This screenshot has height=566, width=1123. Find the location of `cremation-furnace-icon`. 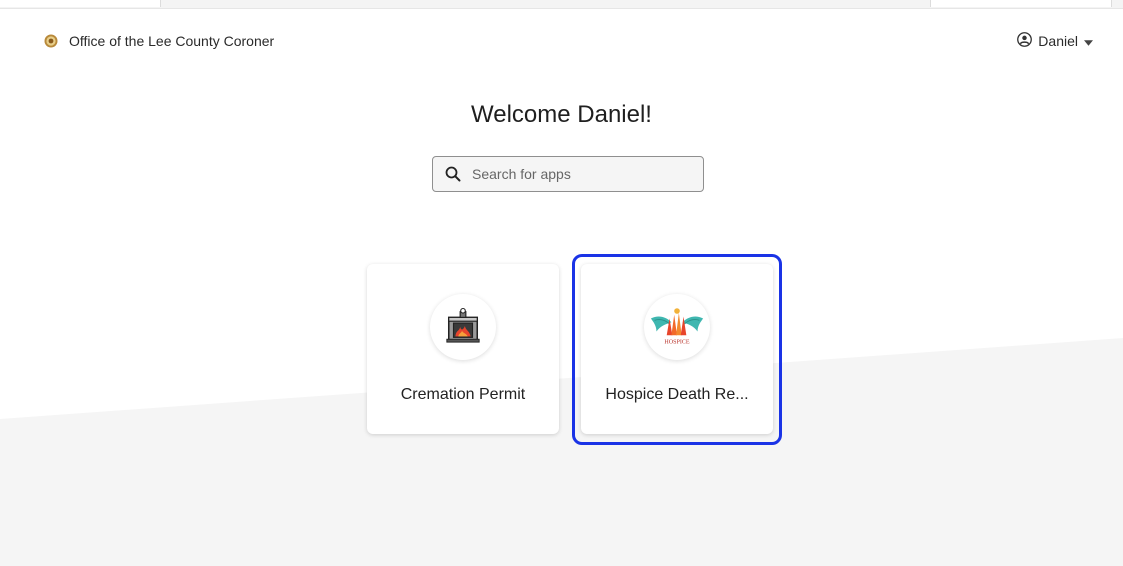

cremation-furnace-icon is located at coordinates (463, 327).